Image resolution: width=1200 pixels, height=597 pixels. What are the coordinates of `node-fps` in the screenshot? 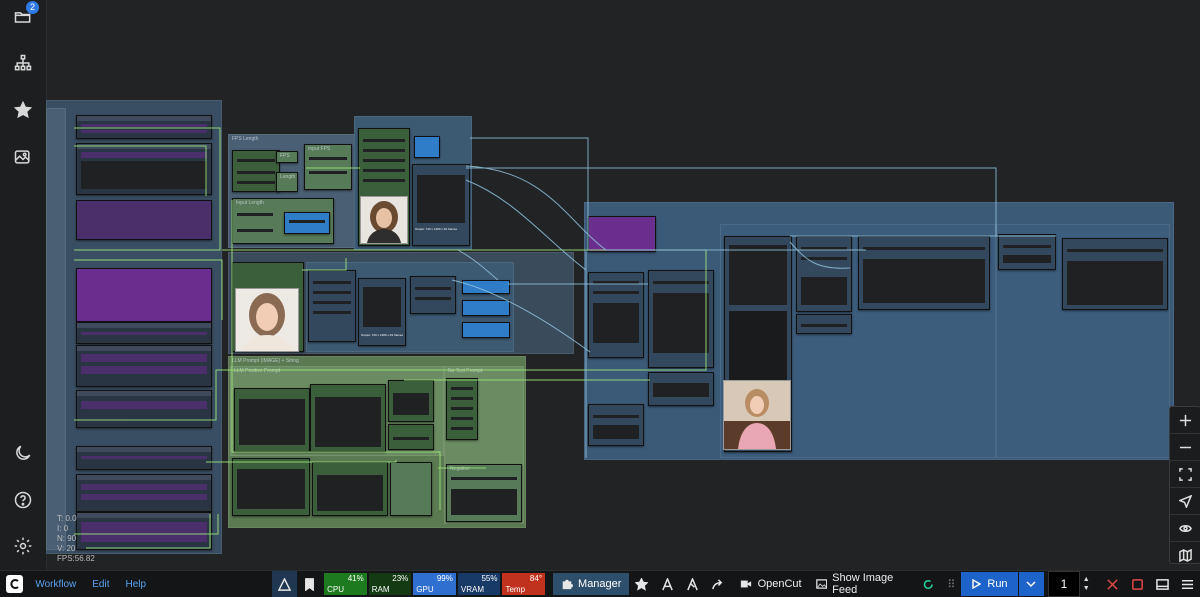 It's located at (256, 171).